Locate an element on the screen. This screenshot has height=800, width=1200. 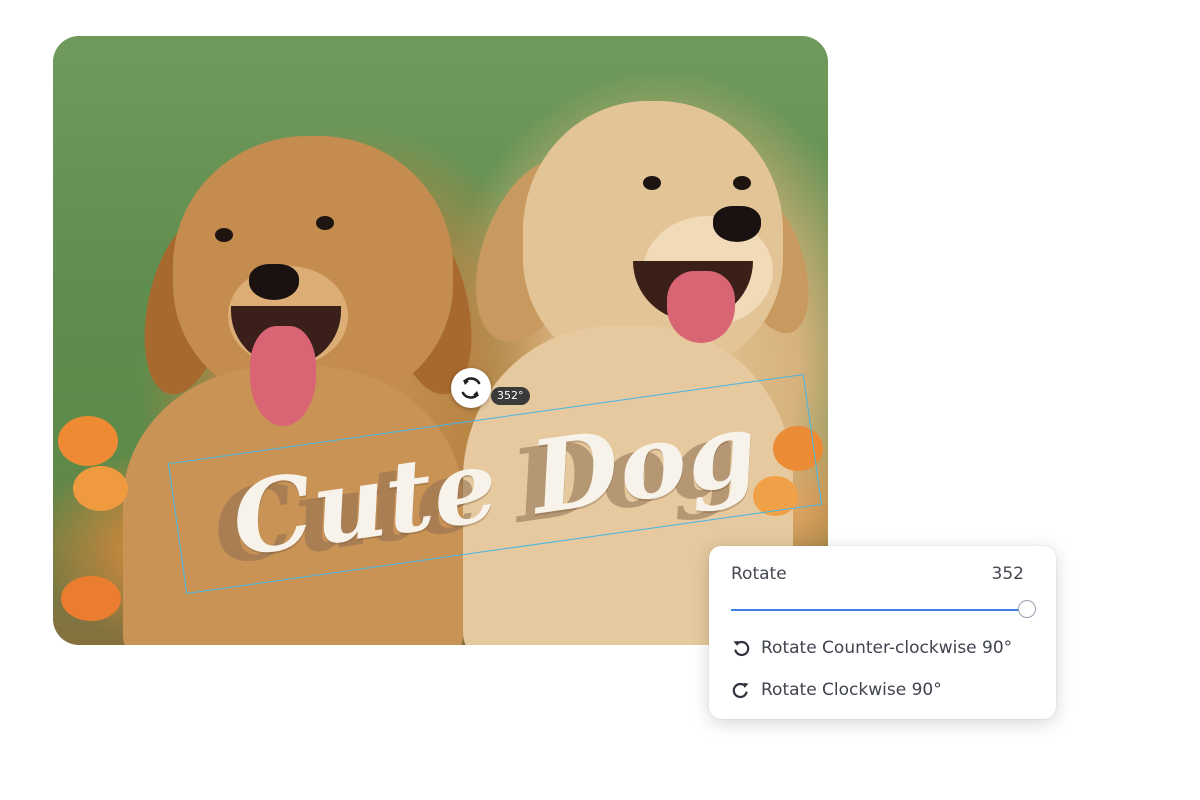
rotate-slider-fill is located at coordinates (879, 610).